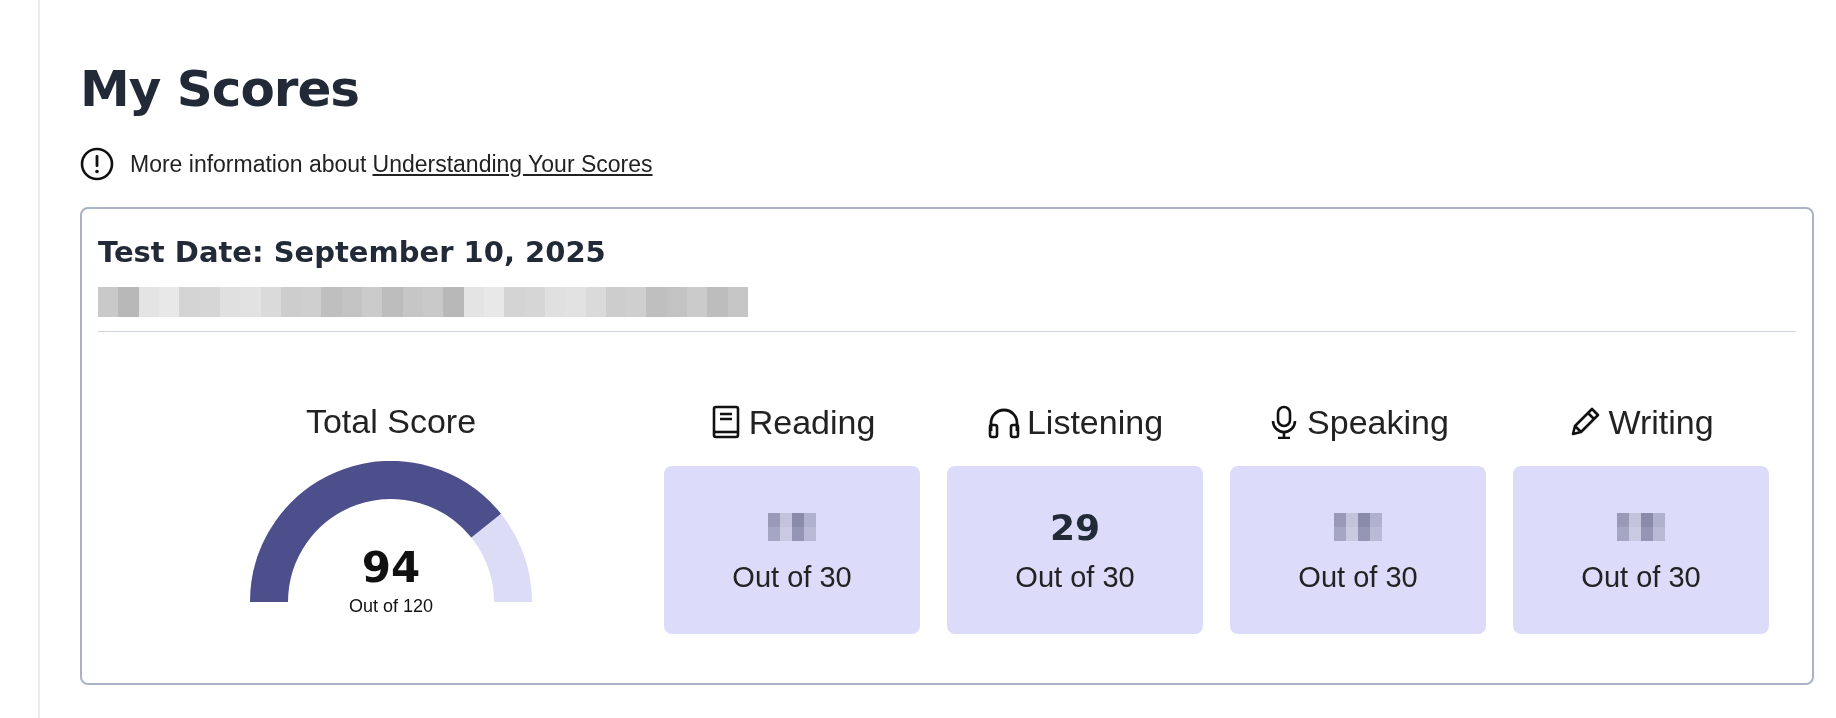  What do you see at coordinates (512, 164) in the screenshot?
I see `scores-link: Understanding Your Scores` at bounding box center [512, 164].